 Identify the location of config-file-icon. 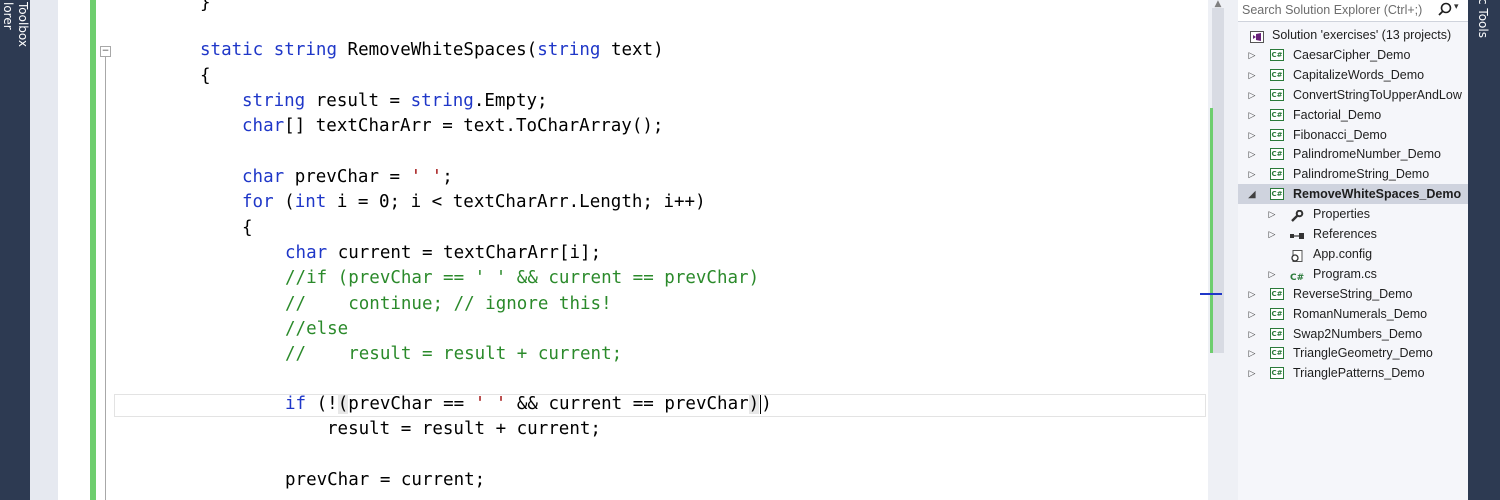
(1297, 255).